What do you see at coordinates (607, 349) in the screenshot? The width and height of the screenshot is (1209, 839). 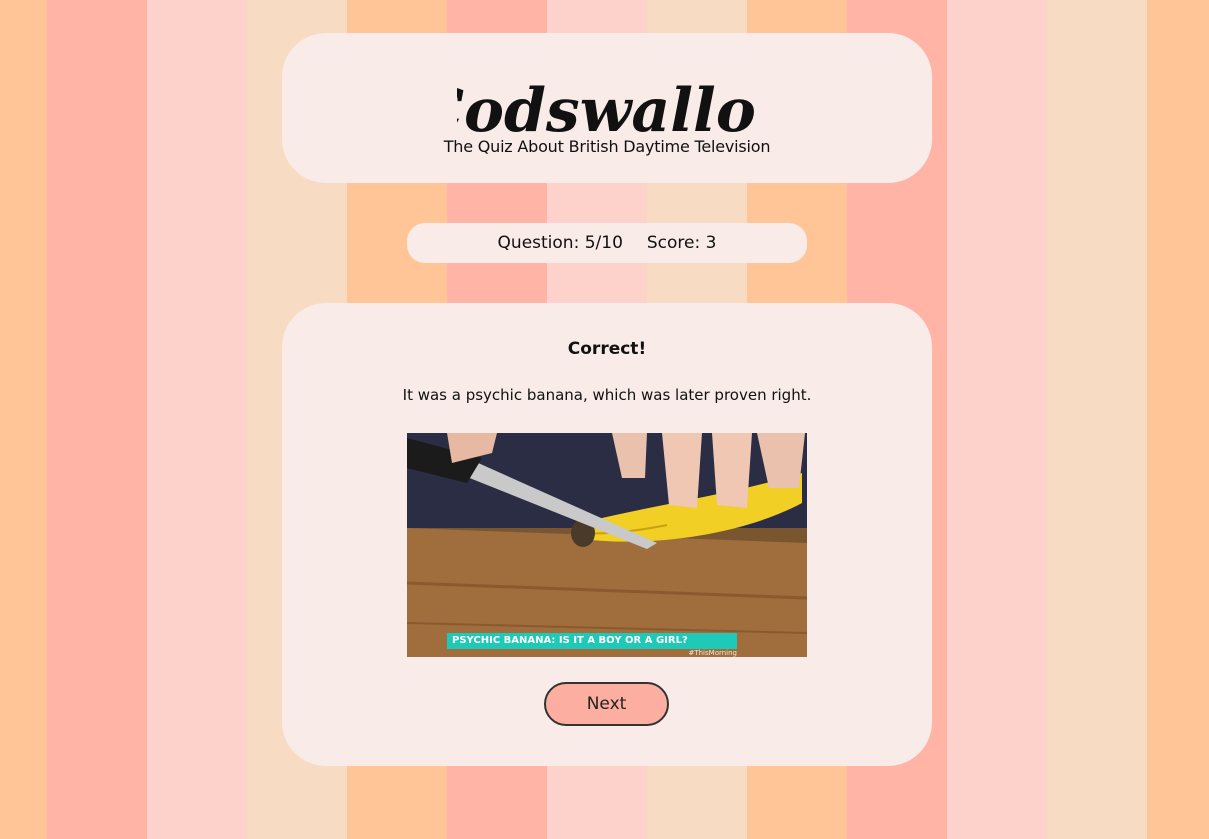 I see `result-heading: Correct!` at bounding box center [607, 349].